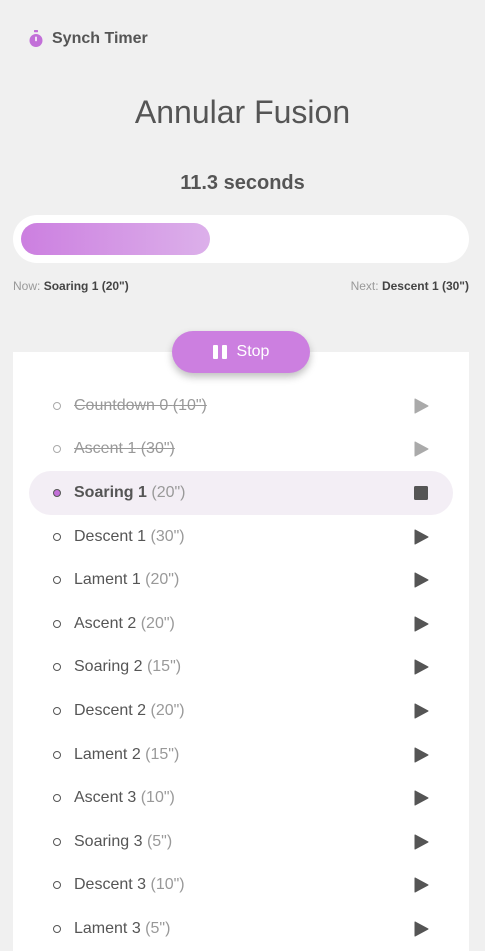 The height and width of the screenshot is (951, 485). What do you see at coordinates (110, 492) in the screenshot?
I see `track-name: Soaring 1` at bounding box center [110, 492].